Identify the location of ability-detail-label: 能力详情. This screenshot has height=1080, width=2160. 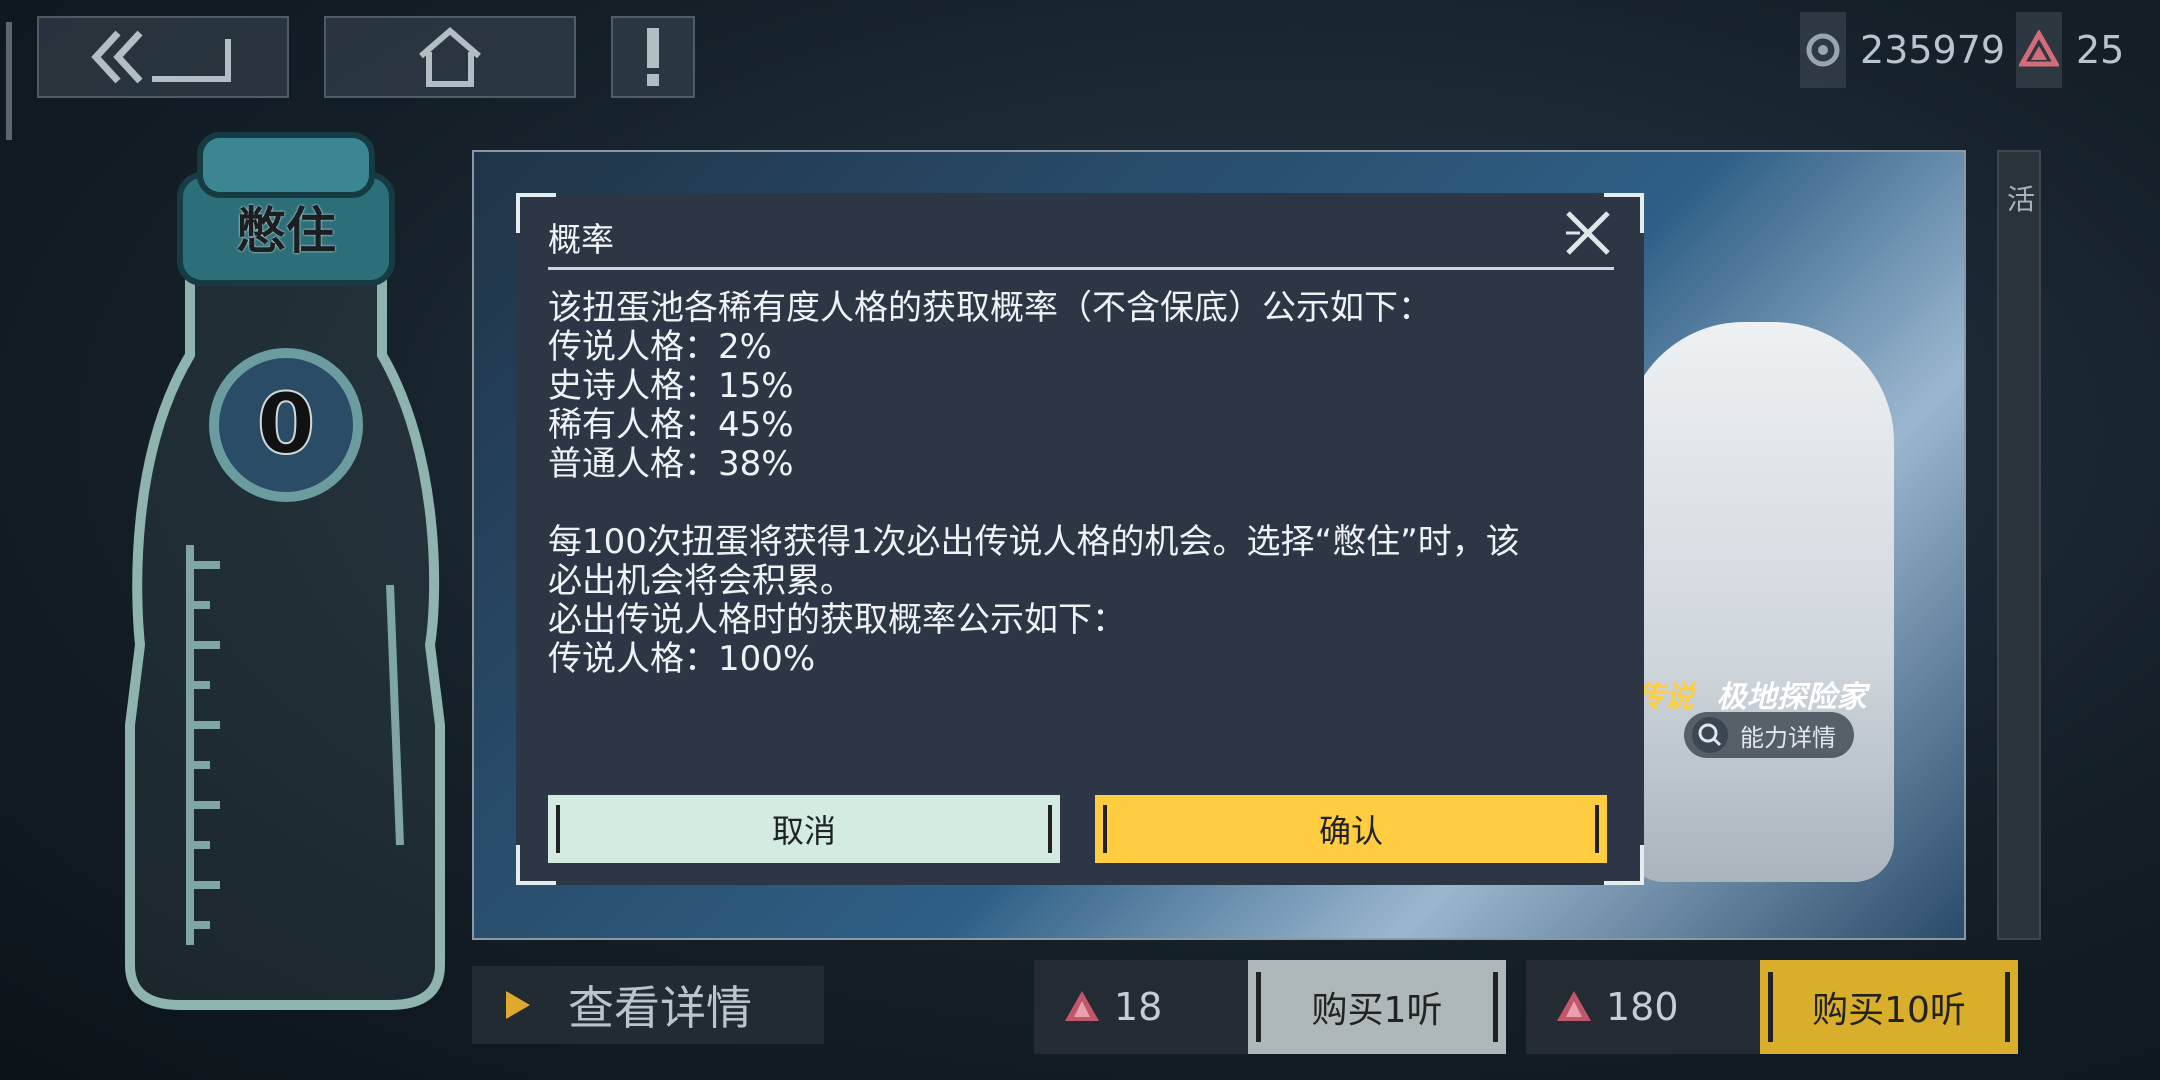
(1788, 737).